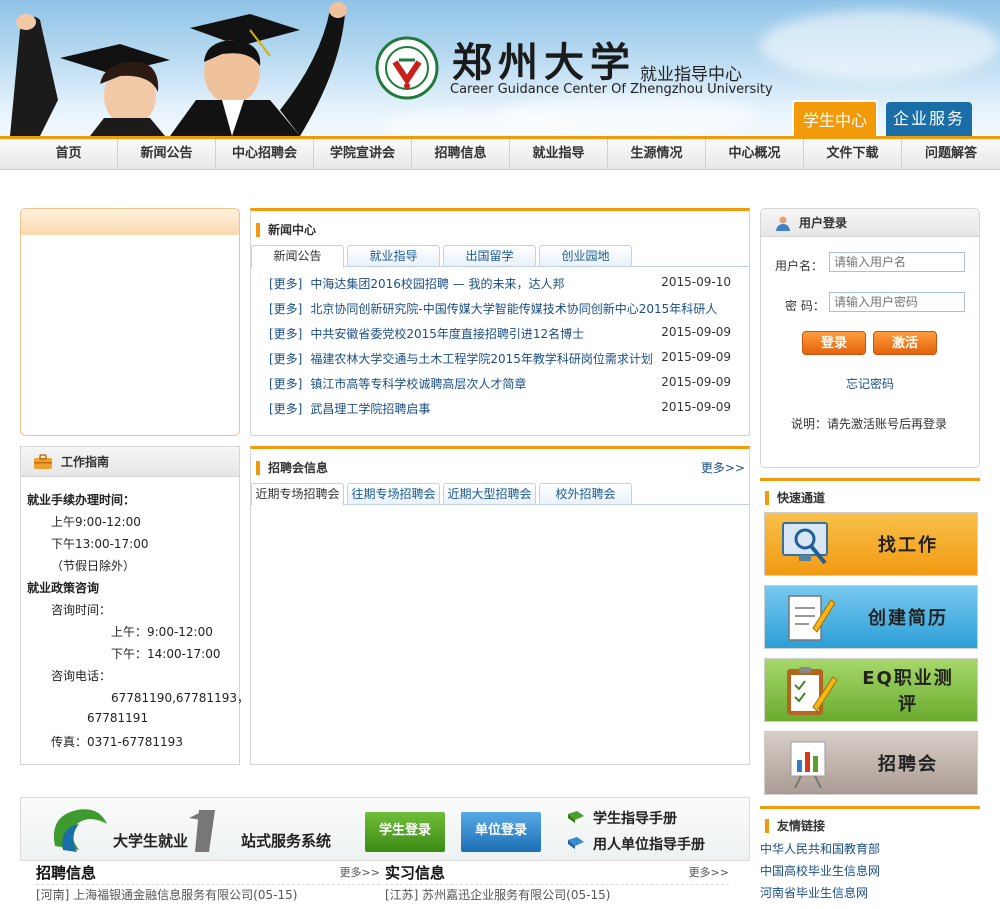  I want to click on job-fair-label: 招聘会信息, so click(298, 468).